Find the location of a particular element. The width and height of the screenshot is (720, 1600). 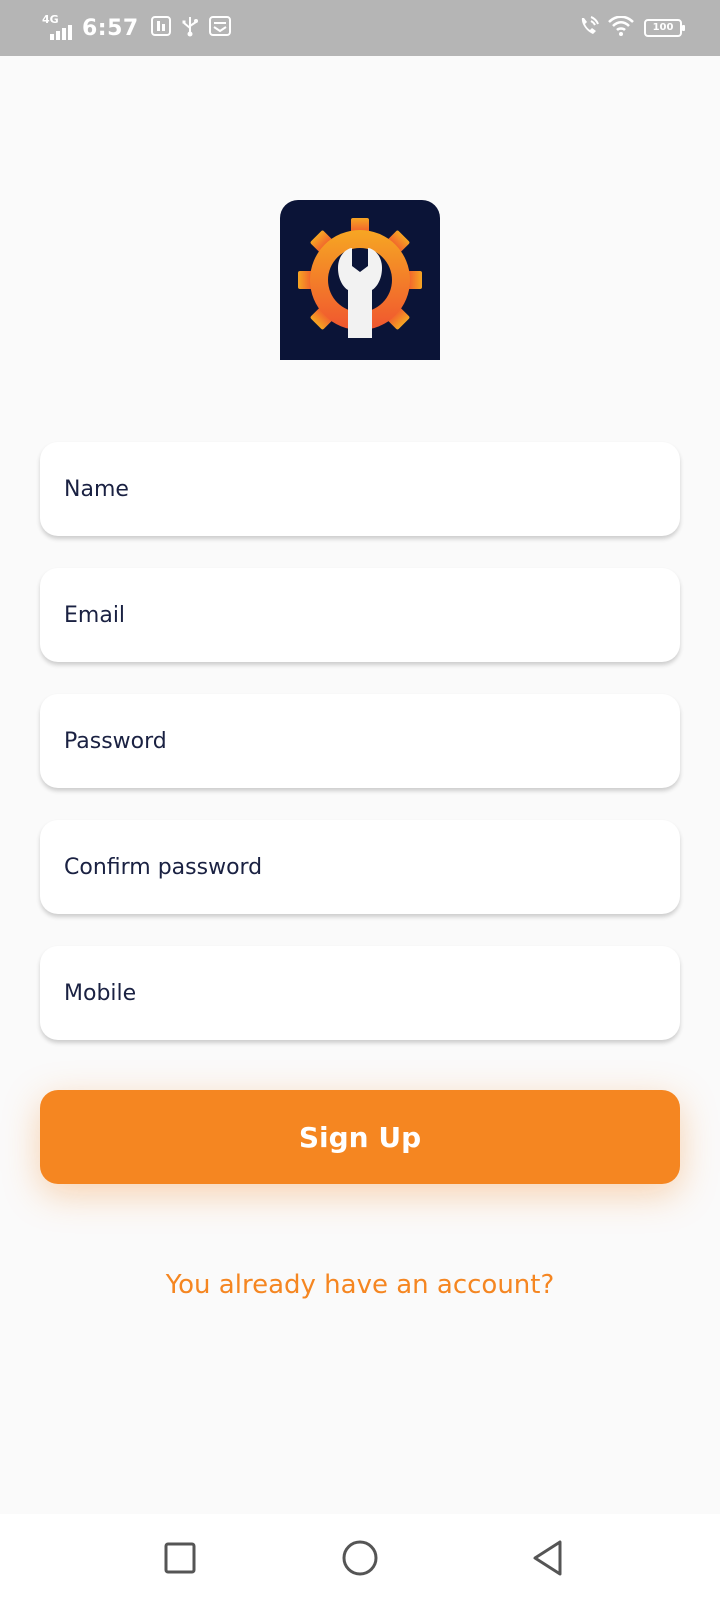

navigation-bar is located at coordinates (360, 1557).